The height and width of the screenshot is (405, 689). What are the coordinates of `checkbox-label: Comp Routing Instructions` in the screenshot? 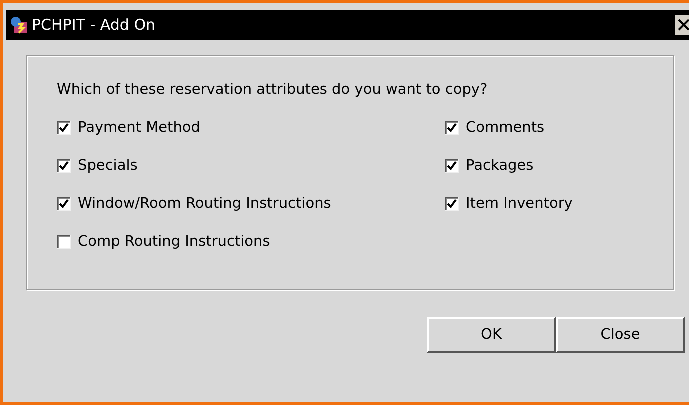 It's located at (174, 242).